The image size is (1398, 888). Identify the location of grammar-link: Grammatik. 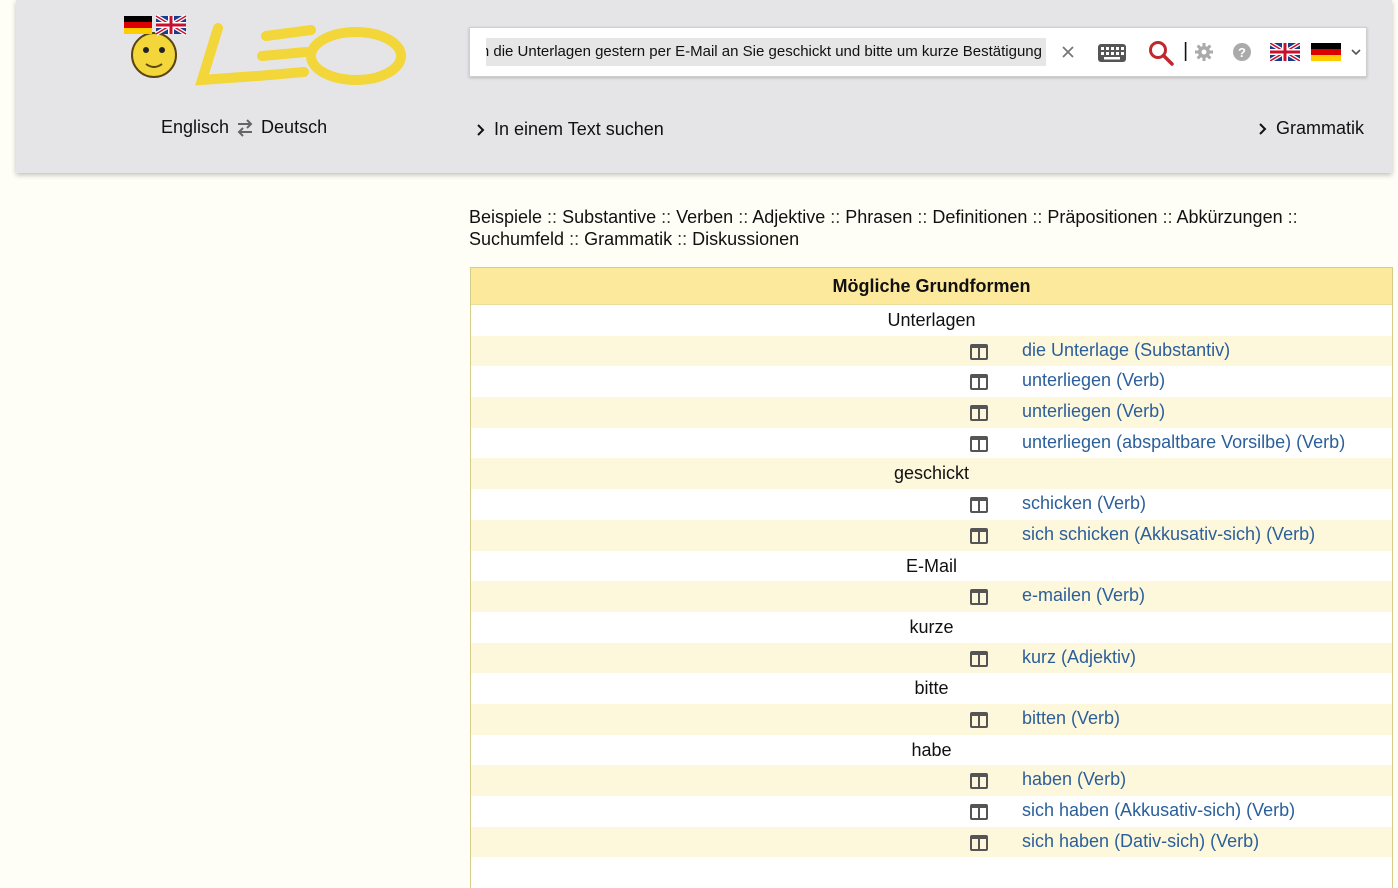
(1311, 128).